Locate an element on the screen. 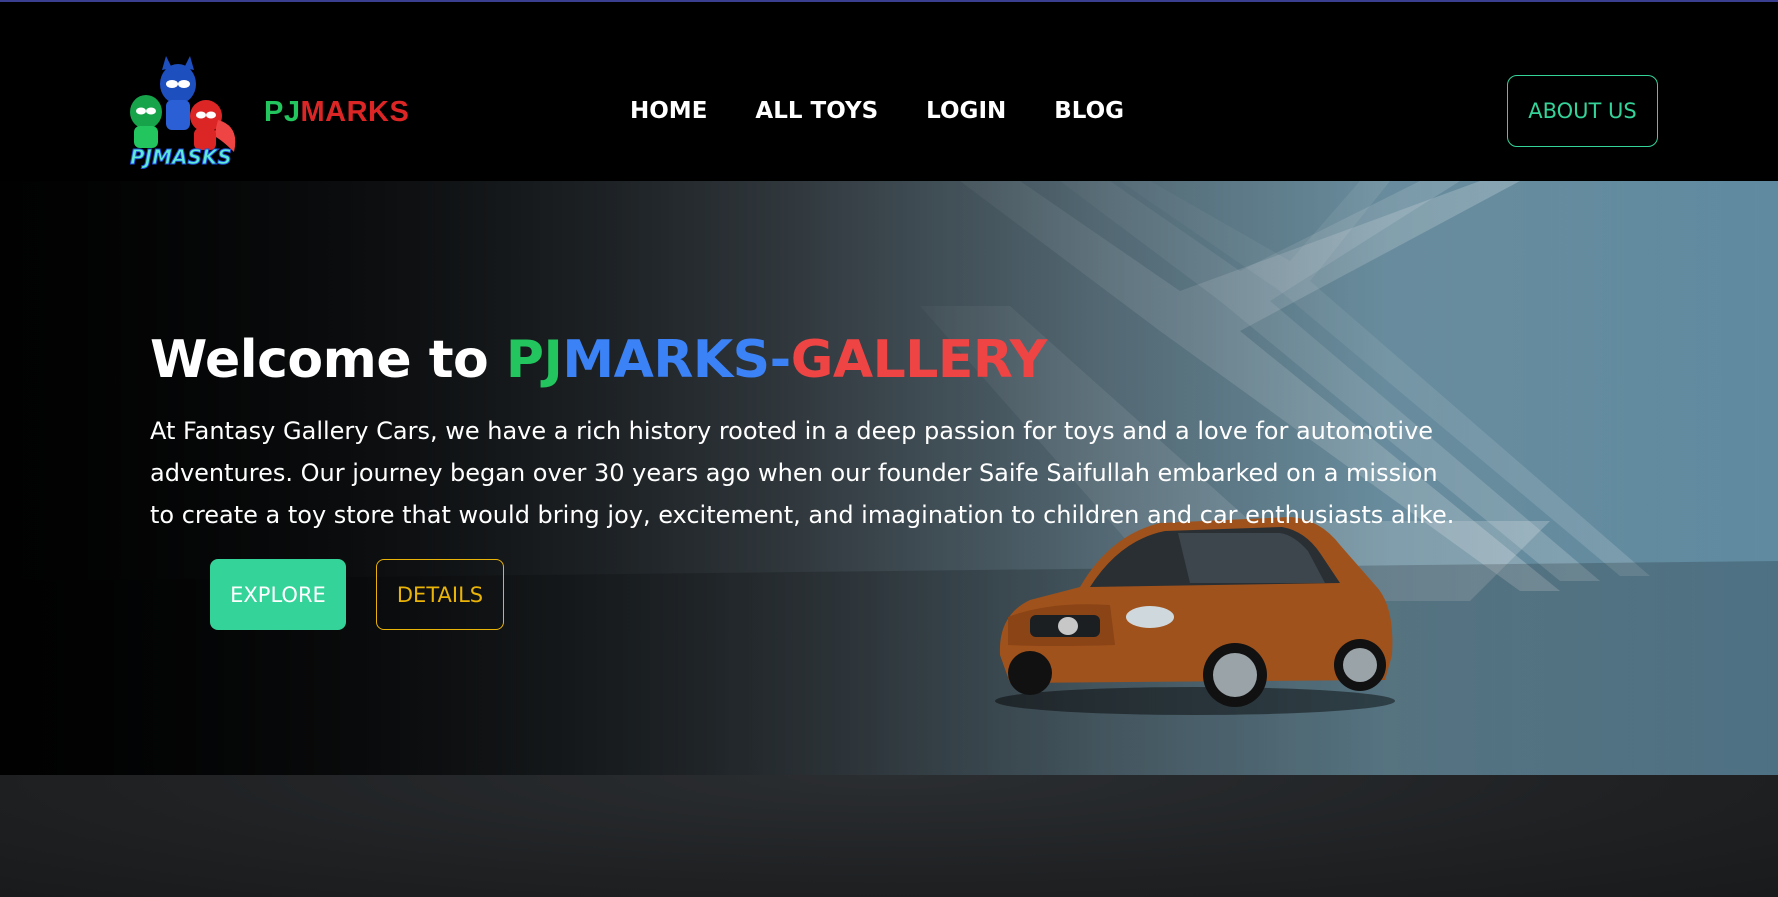 Image resolution: width=1778 pixels, height=897 pixels. nav-link-blog: BLOG is located at coordinates (1089, 111).